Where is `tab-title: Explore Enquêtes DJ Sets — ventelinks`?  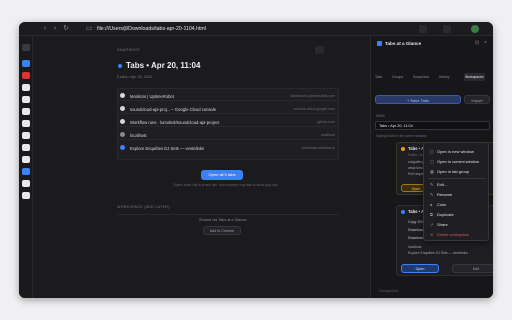
tab-title: Explore Enquêtes DJ Sets — ventelinks is located at coordinates (167, 148).